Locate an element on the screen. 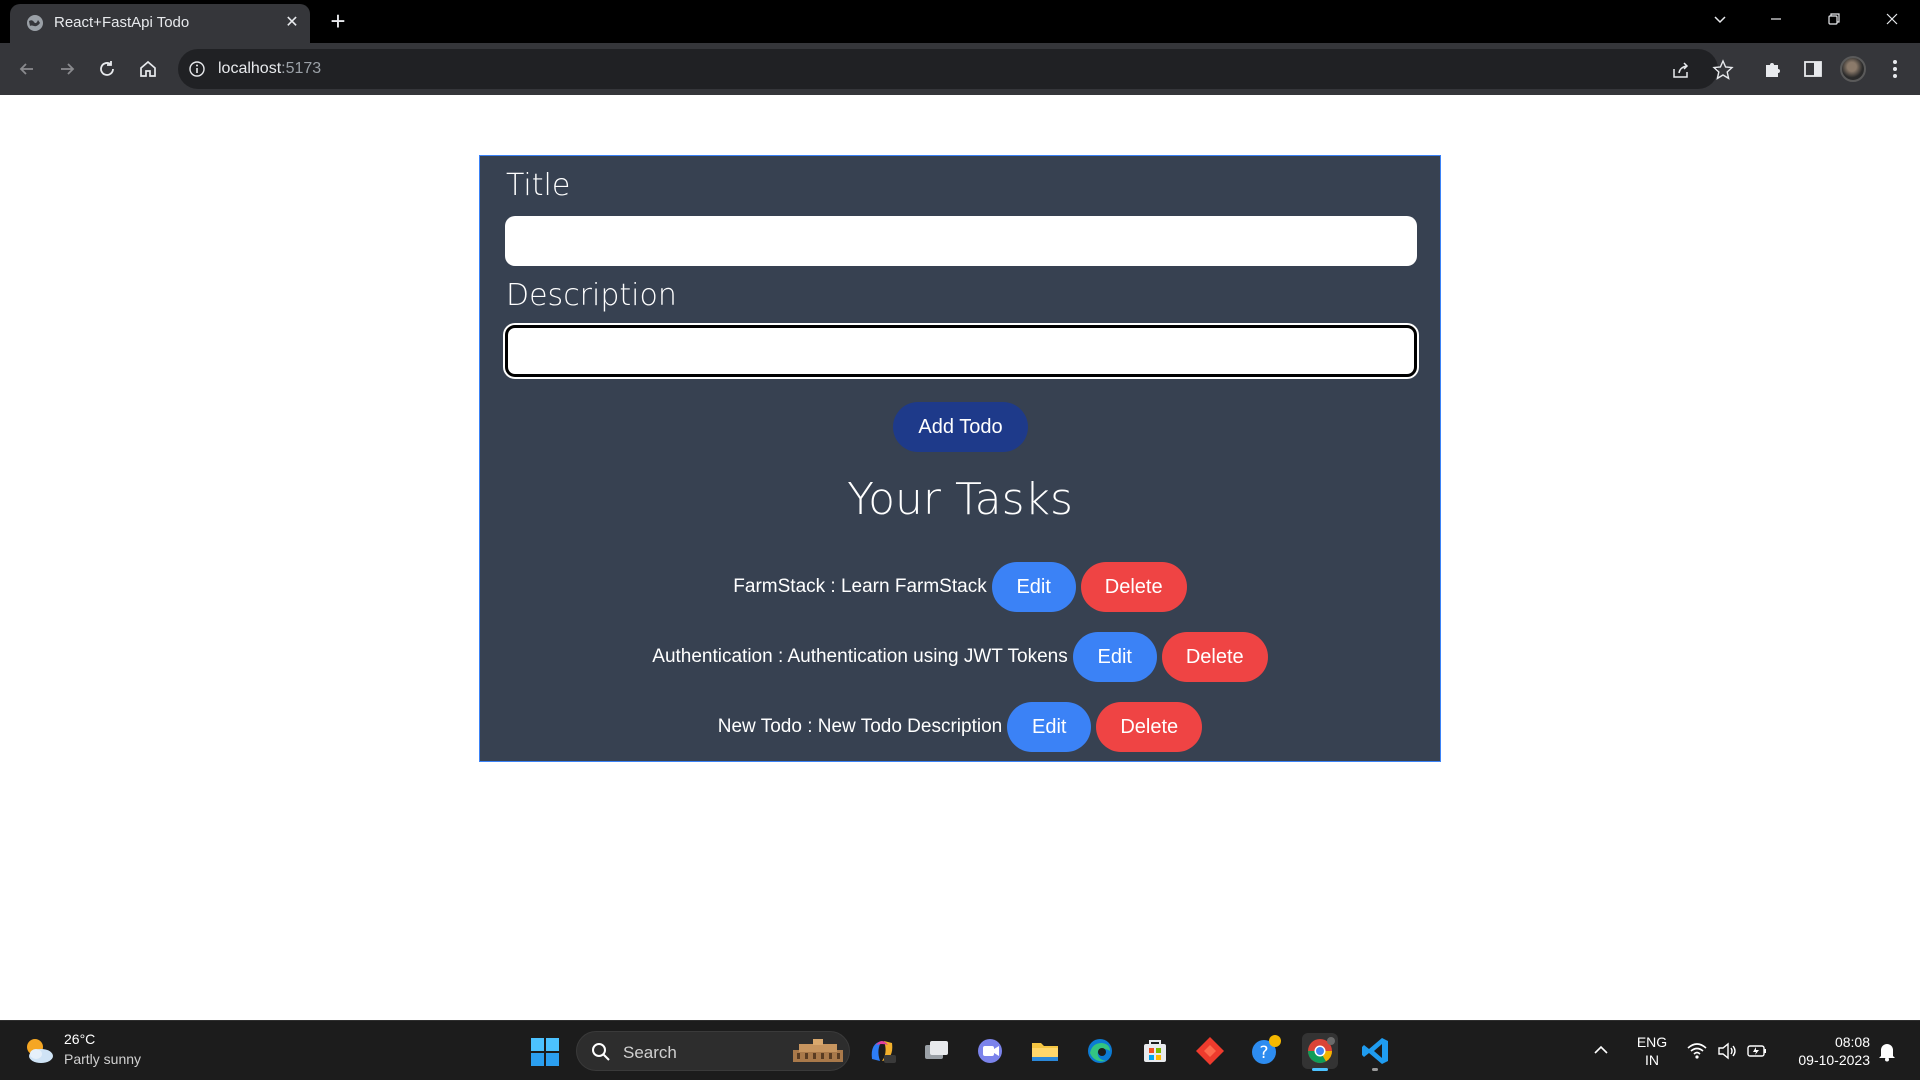 The width and height of the screenshot is (1920, 1080). show-hidden-icons-chevron-icon is located at coordinates (1601, 1050).